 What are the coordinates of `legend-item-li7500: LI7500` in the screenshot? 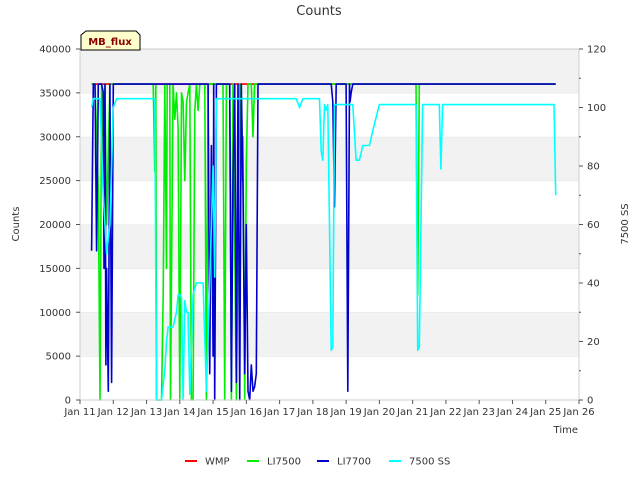 It's located at (274, 462).